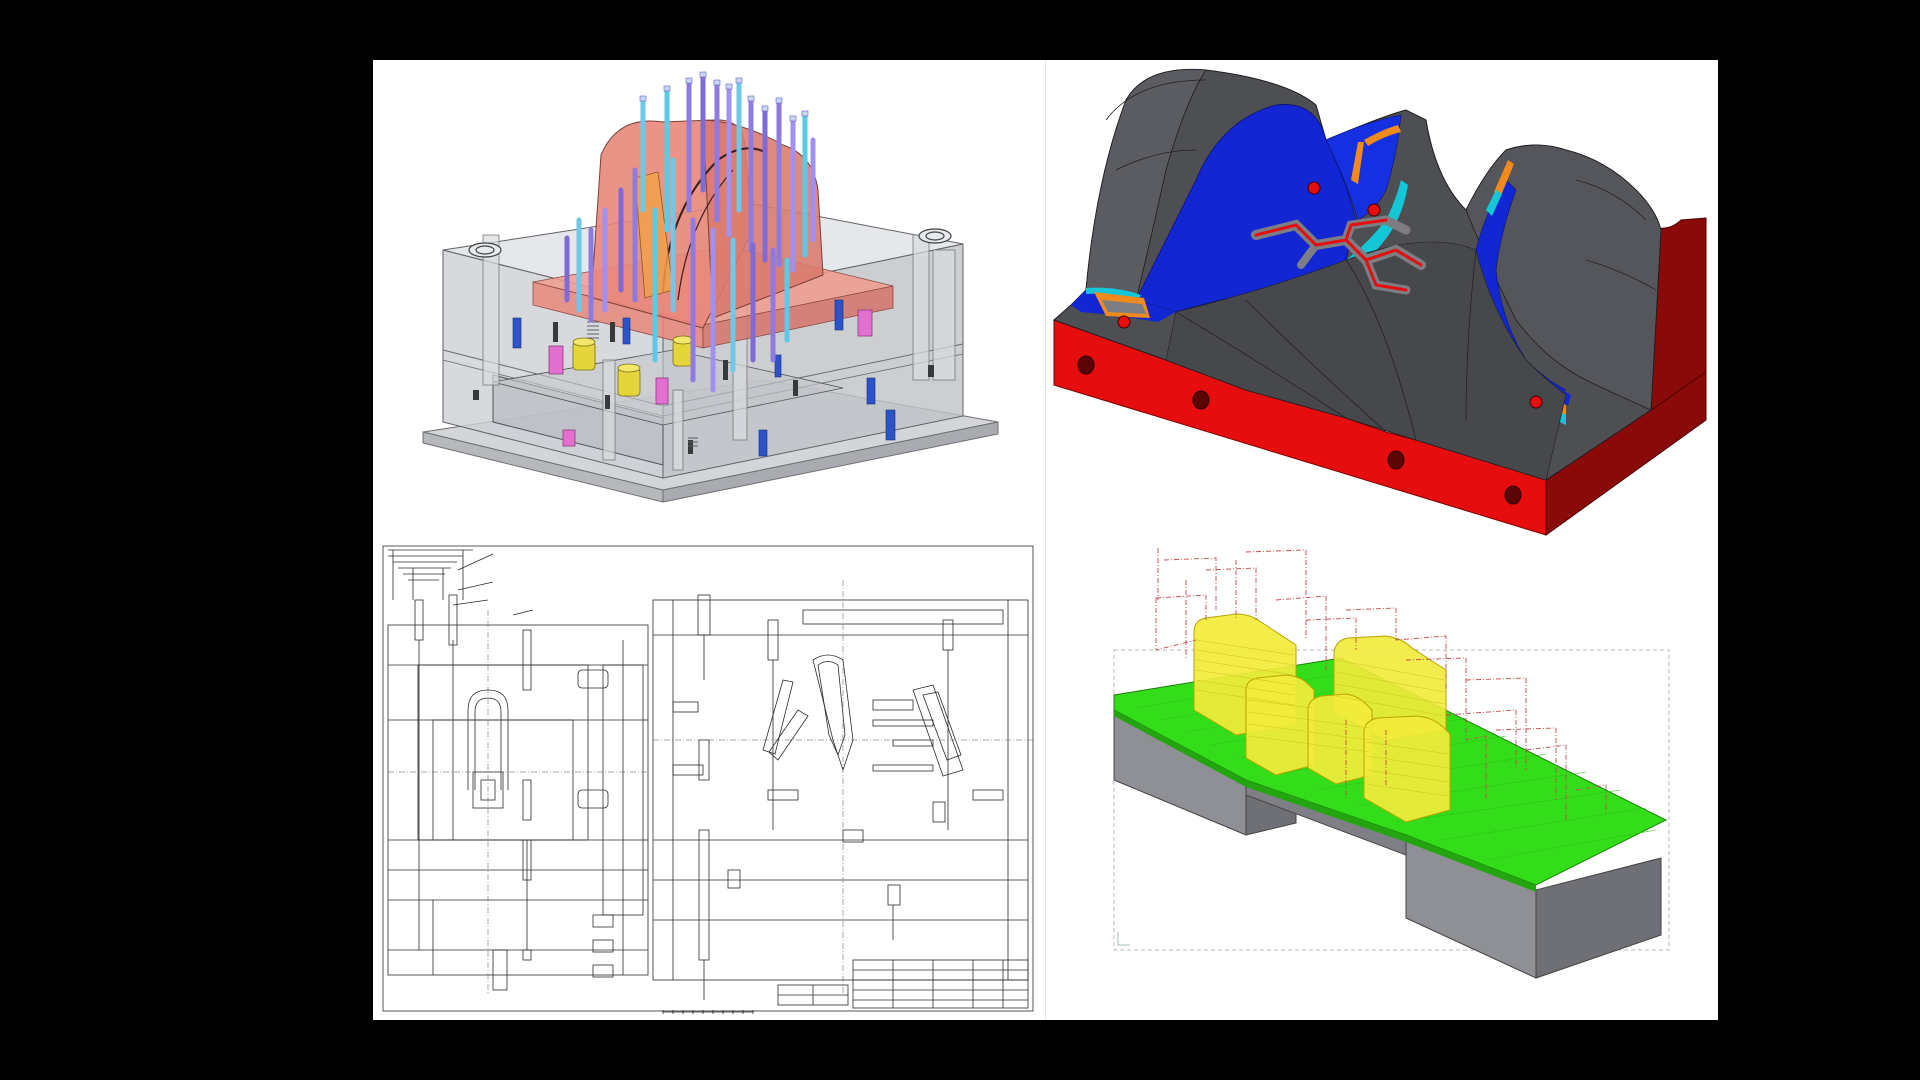 This screenshot has height=1080, width=1920. I want to click on left-view-outline, so click(518, 800).